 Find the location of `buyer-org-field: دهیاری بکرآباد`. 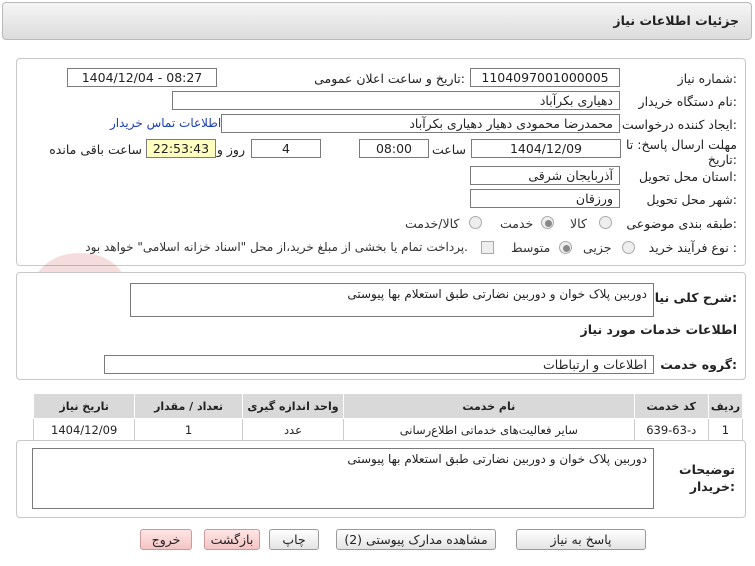

buyer-org-field: دهیاری بکرآباد is located at coordinates (396, 100).